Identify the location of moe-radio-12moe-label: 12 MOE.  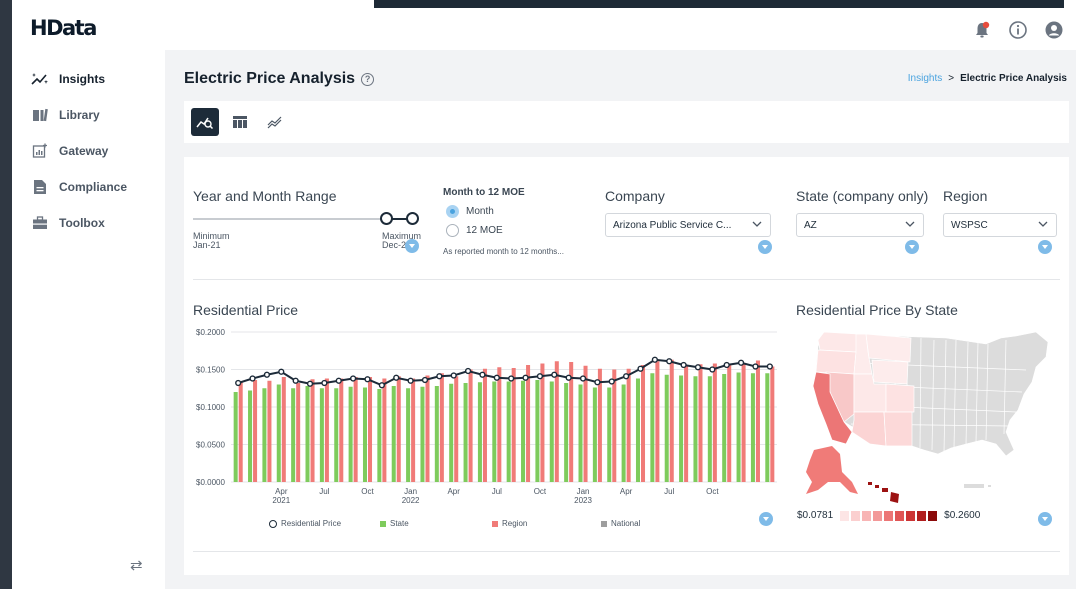
(484, 230).